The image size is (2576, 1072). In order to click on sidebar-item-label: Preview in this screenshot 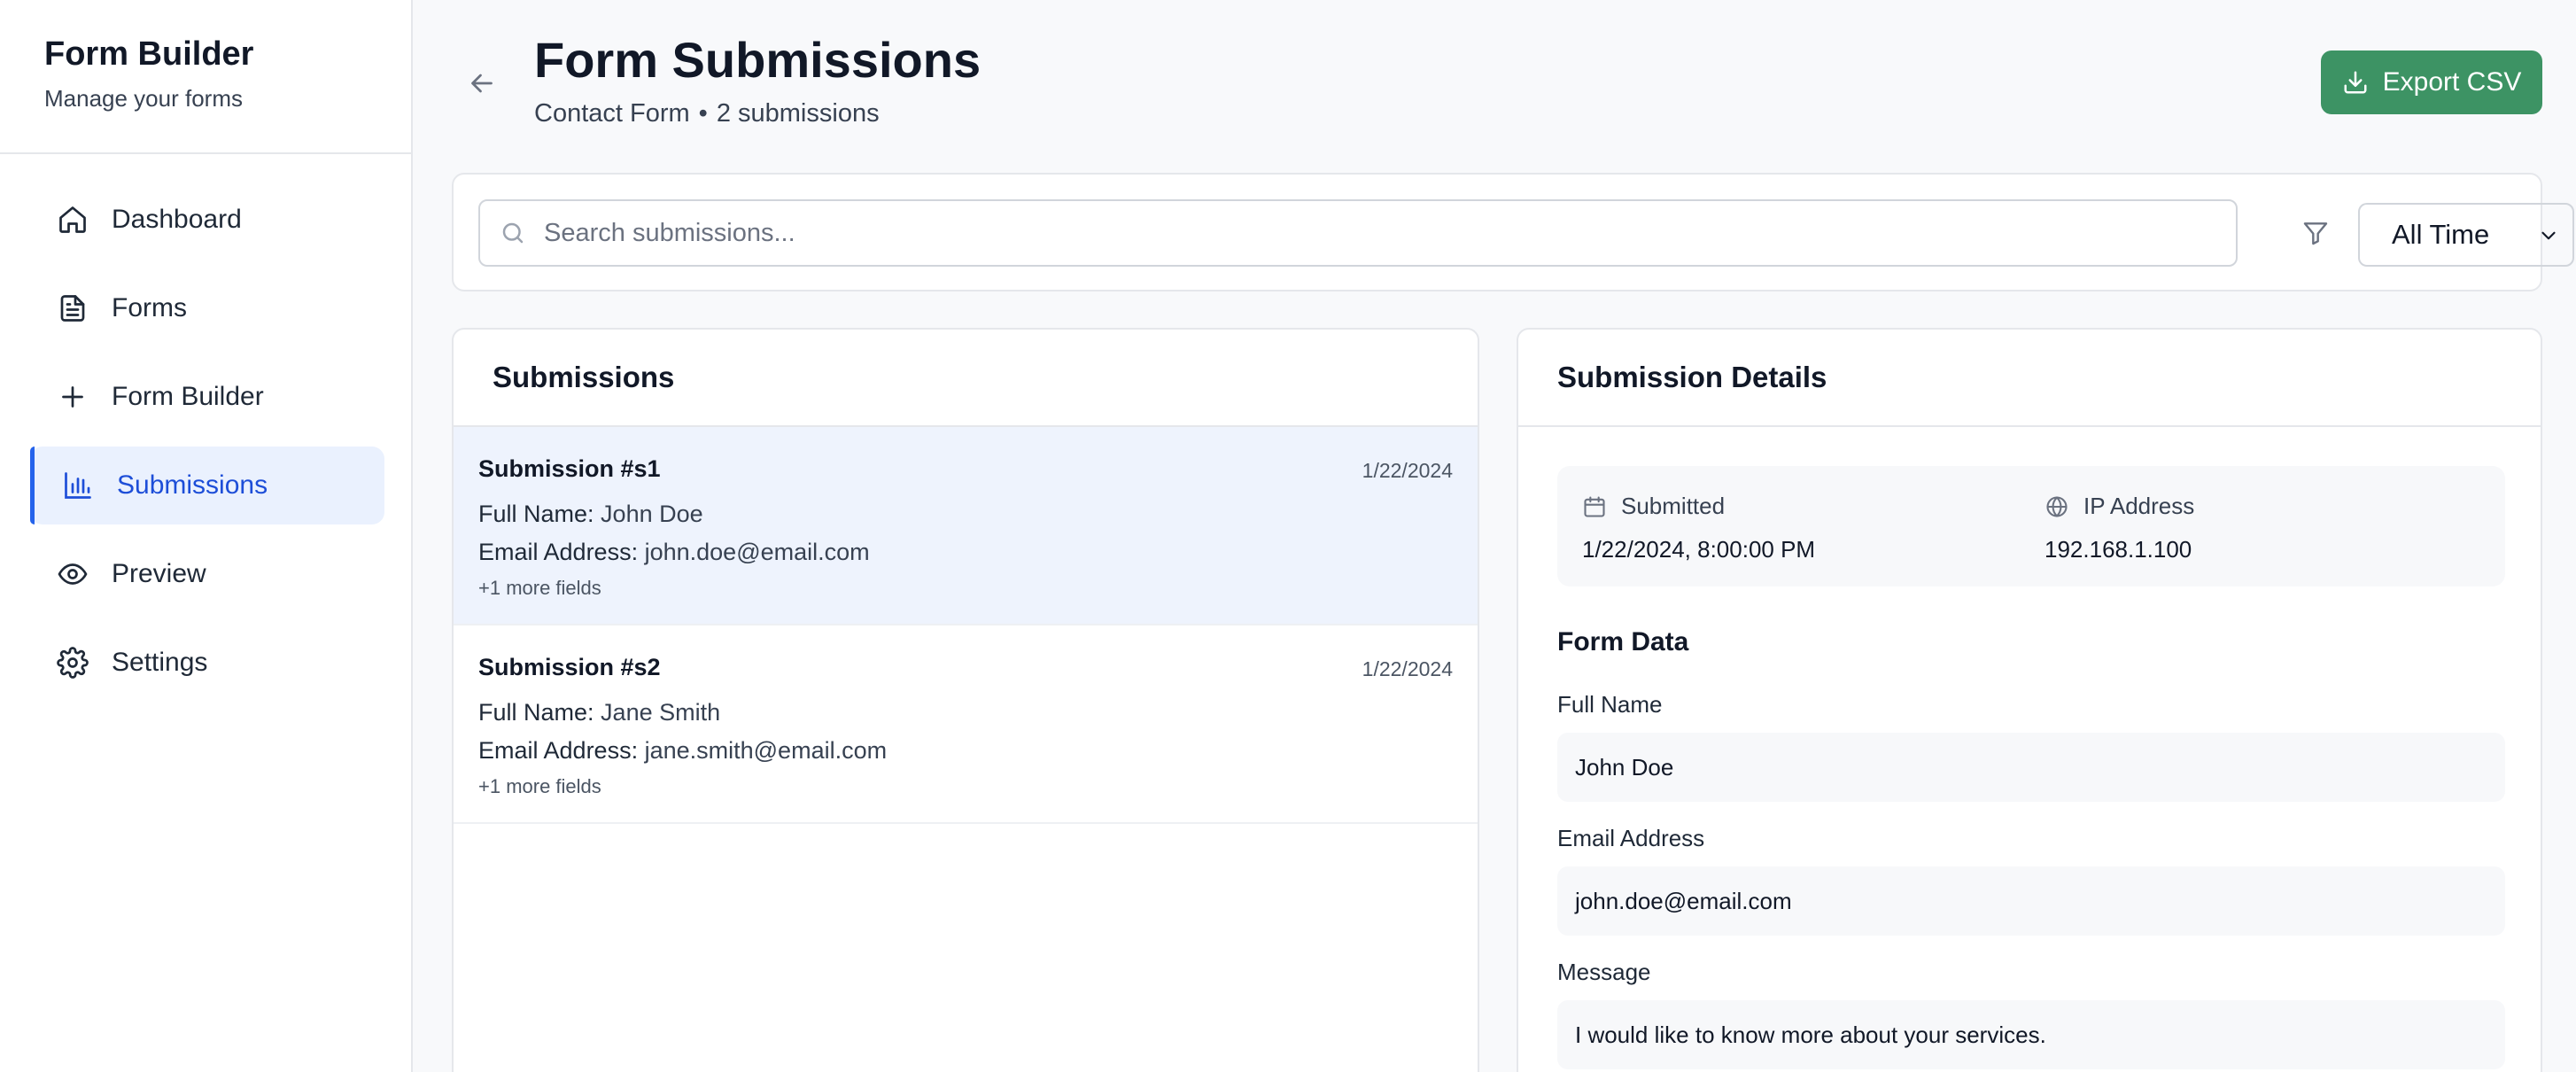, I will do `click(159, 573)`.